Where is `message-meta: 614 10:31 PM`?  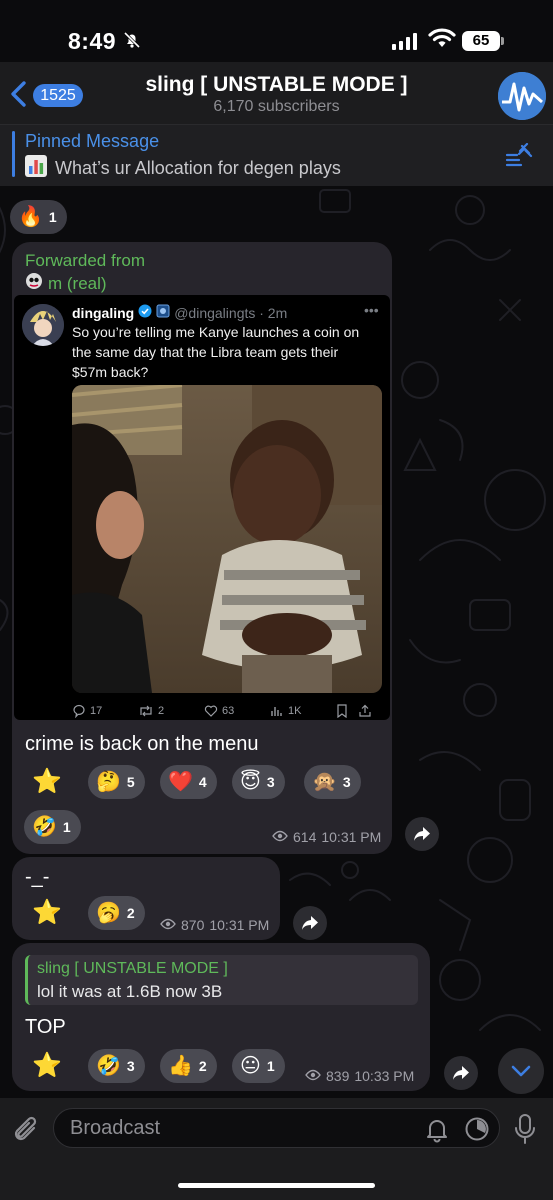 message-meta: 614 10:31 PM is located at coordinates (326, 837).